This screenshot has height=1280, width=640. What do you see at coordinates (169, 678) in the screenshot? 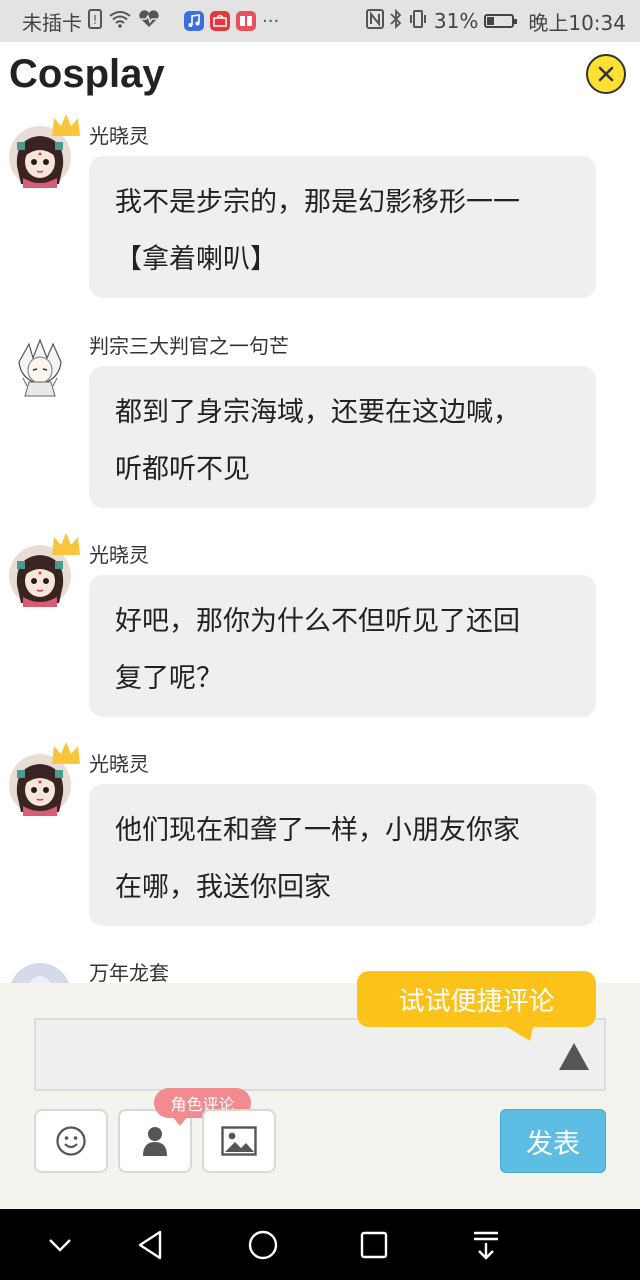
I see `message-line: 复了呢？` at bounding box center [169, 678].